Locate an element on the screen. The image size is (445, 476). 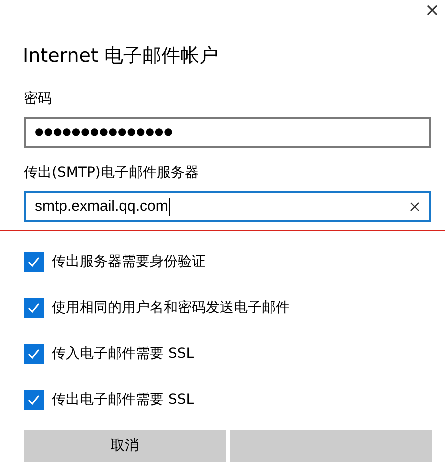
field-label: 传出(SMTP)电子邮件服务器 is located at coordinates (112, 173).